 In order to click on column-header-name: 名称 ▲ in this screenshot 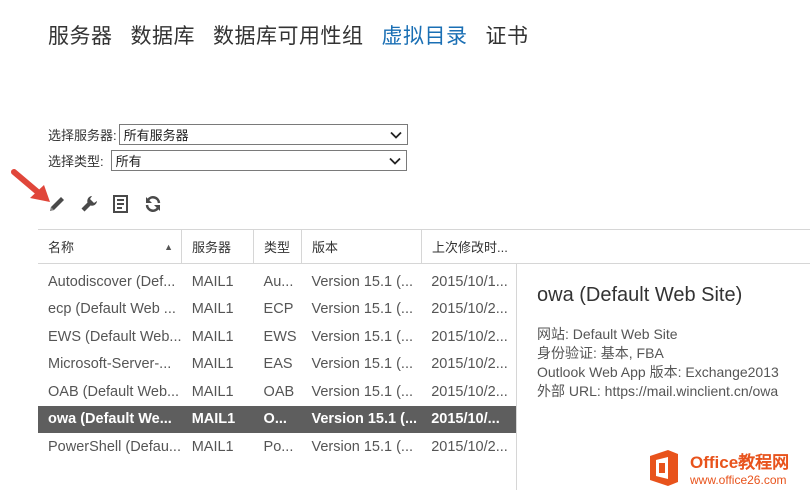, I will do `click(110, 246)`.